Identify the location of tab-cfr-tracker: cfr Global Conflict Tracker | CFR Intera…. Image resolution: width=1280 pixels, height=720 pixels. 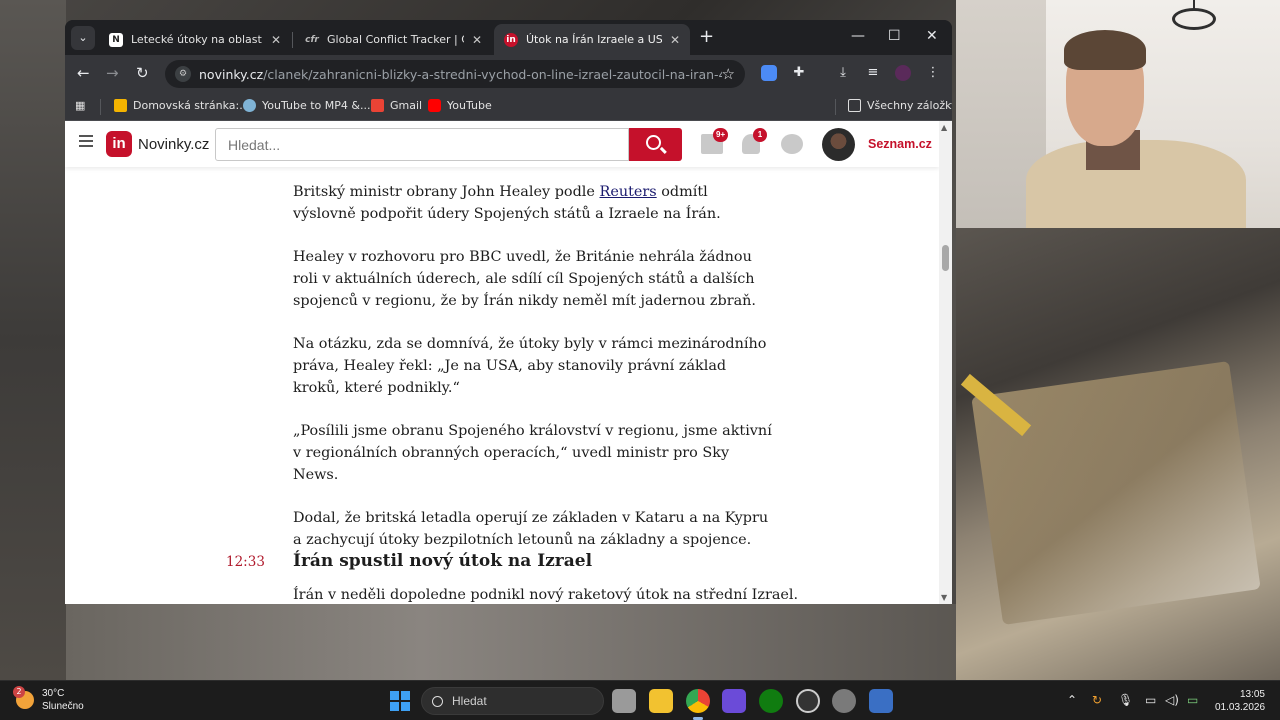
(393, 39).